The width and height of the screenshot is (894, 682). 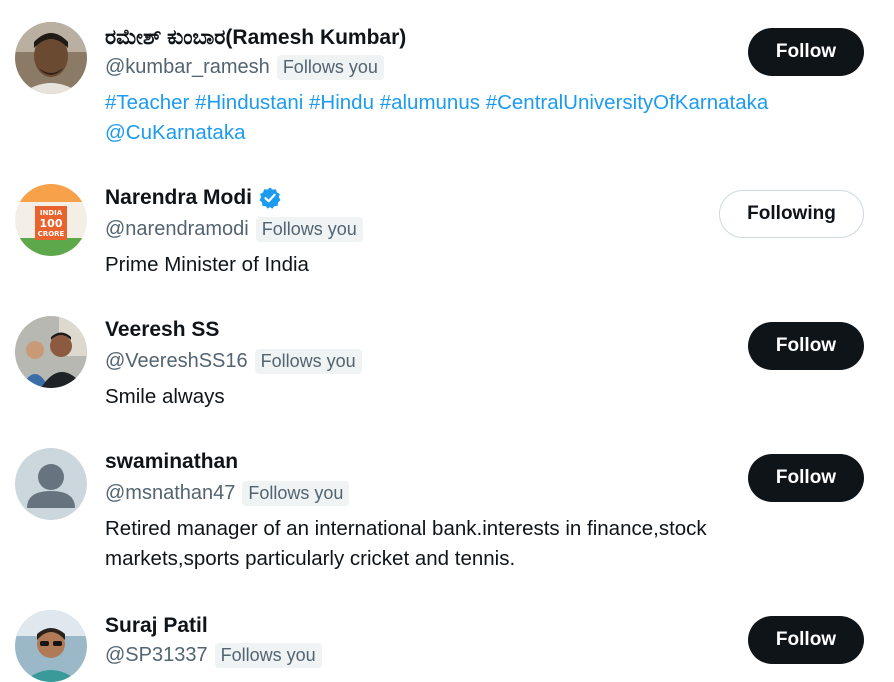 I want to click on handle-row: @VeereshSS16 Follows you, so click(x=233, y=361).